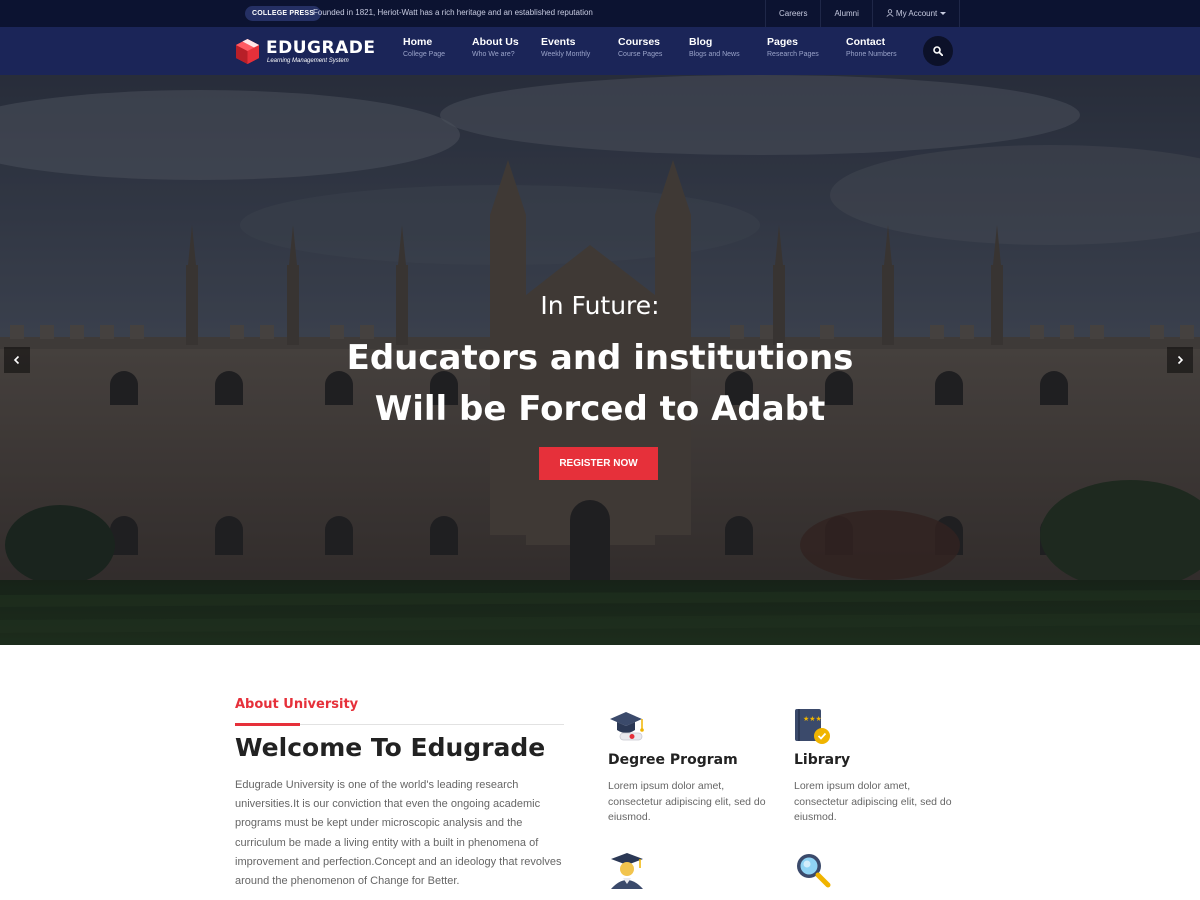  Describe the element at coordinates (890, 13) in the screenshot. I see `user-icon` at that location.